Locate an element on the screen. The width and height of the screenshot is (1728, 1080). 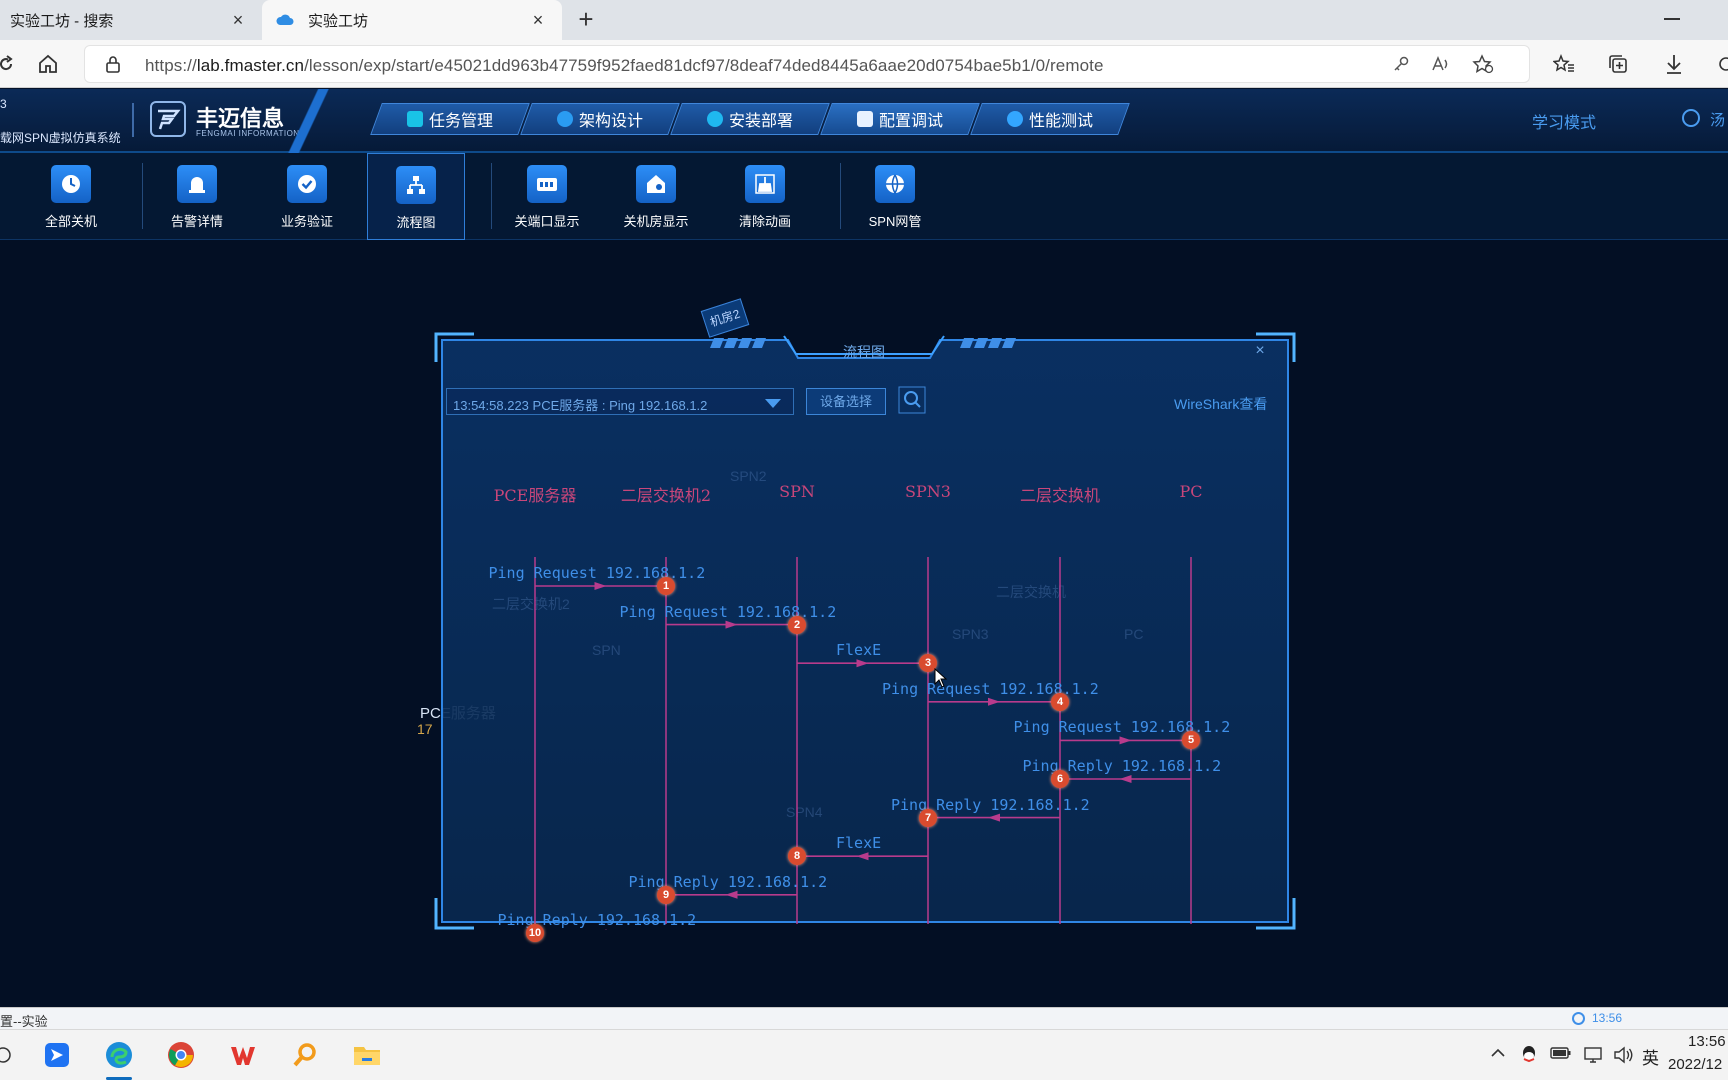
alarm-icon is located at coordinates (197, 184).